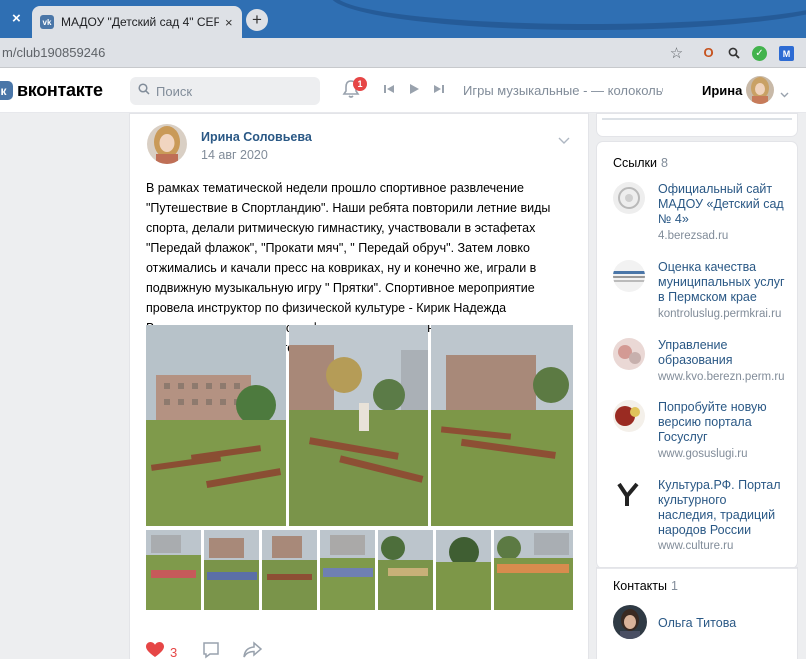 The width and height of the screenshot is (806, 659). Describe the element at coordinates (256, 137) in the screenshot. I see `post-author-name: Ирина Соловьева` at that location.